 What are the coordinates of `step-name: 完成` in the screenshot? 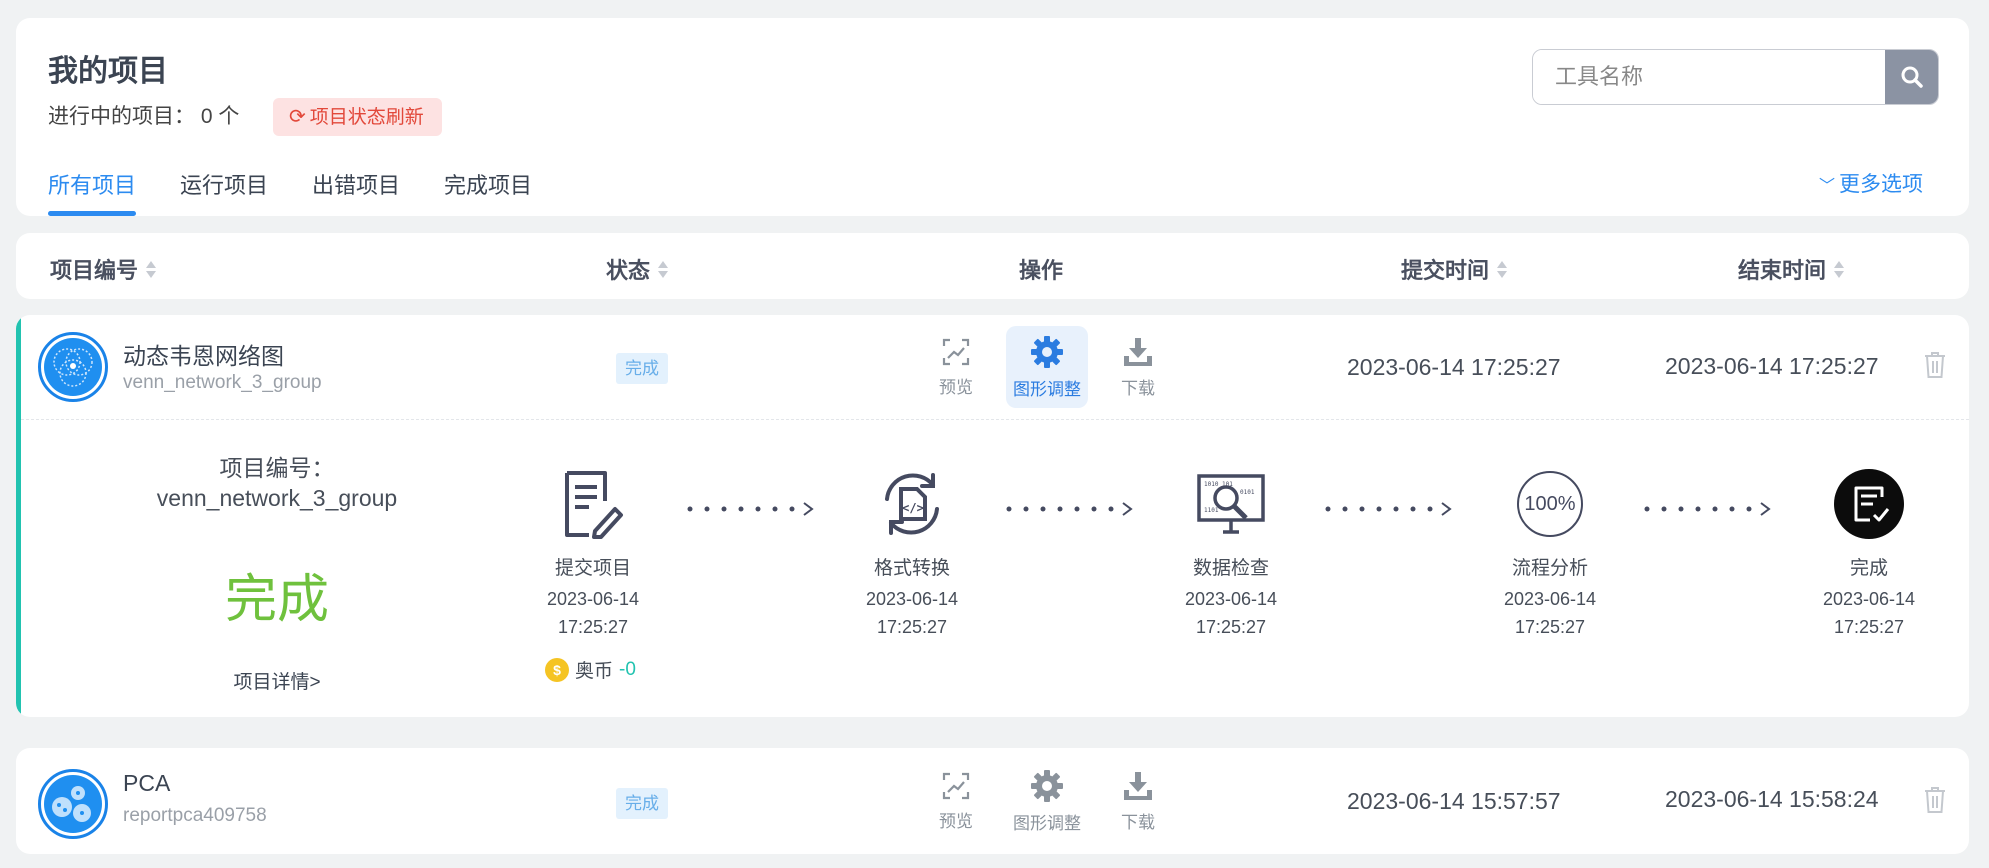 It's located at (1868, 568).